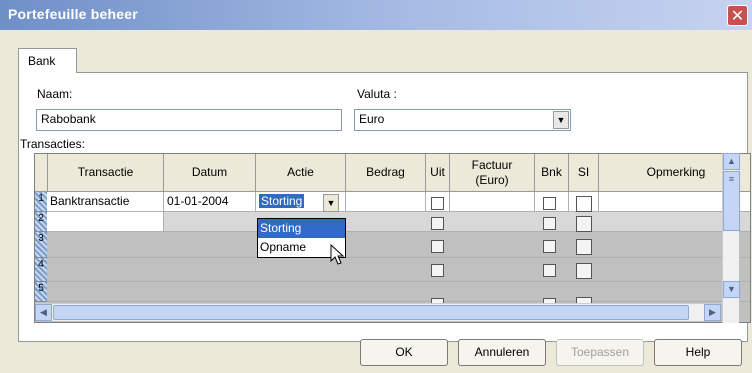 The image size is (752, 373). What do you see at coordinates (398, 245) in the screenshot?
I see `row-3-cells` at bounding box center [398, 245].